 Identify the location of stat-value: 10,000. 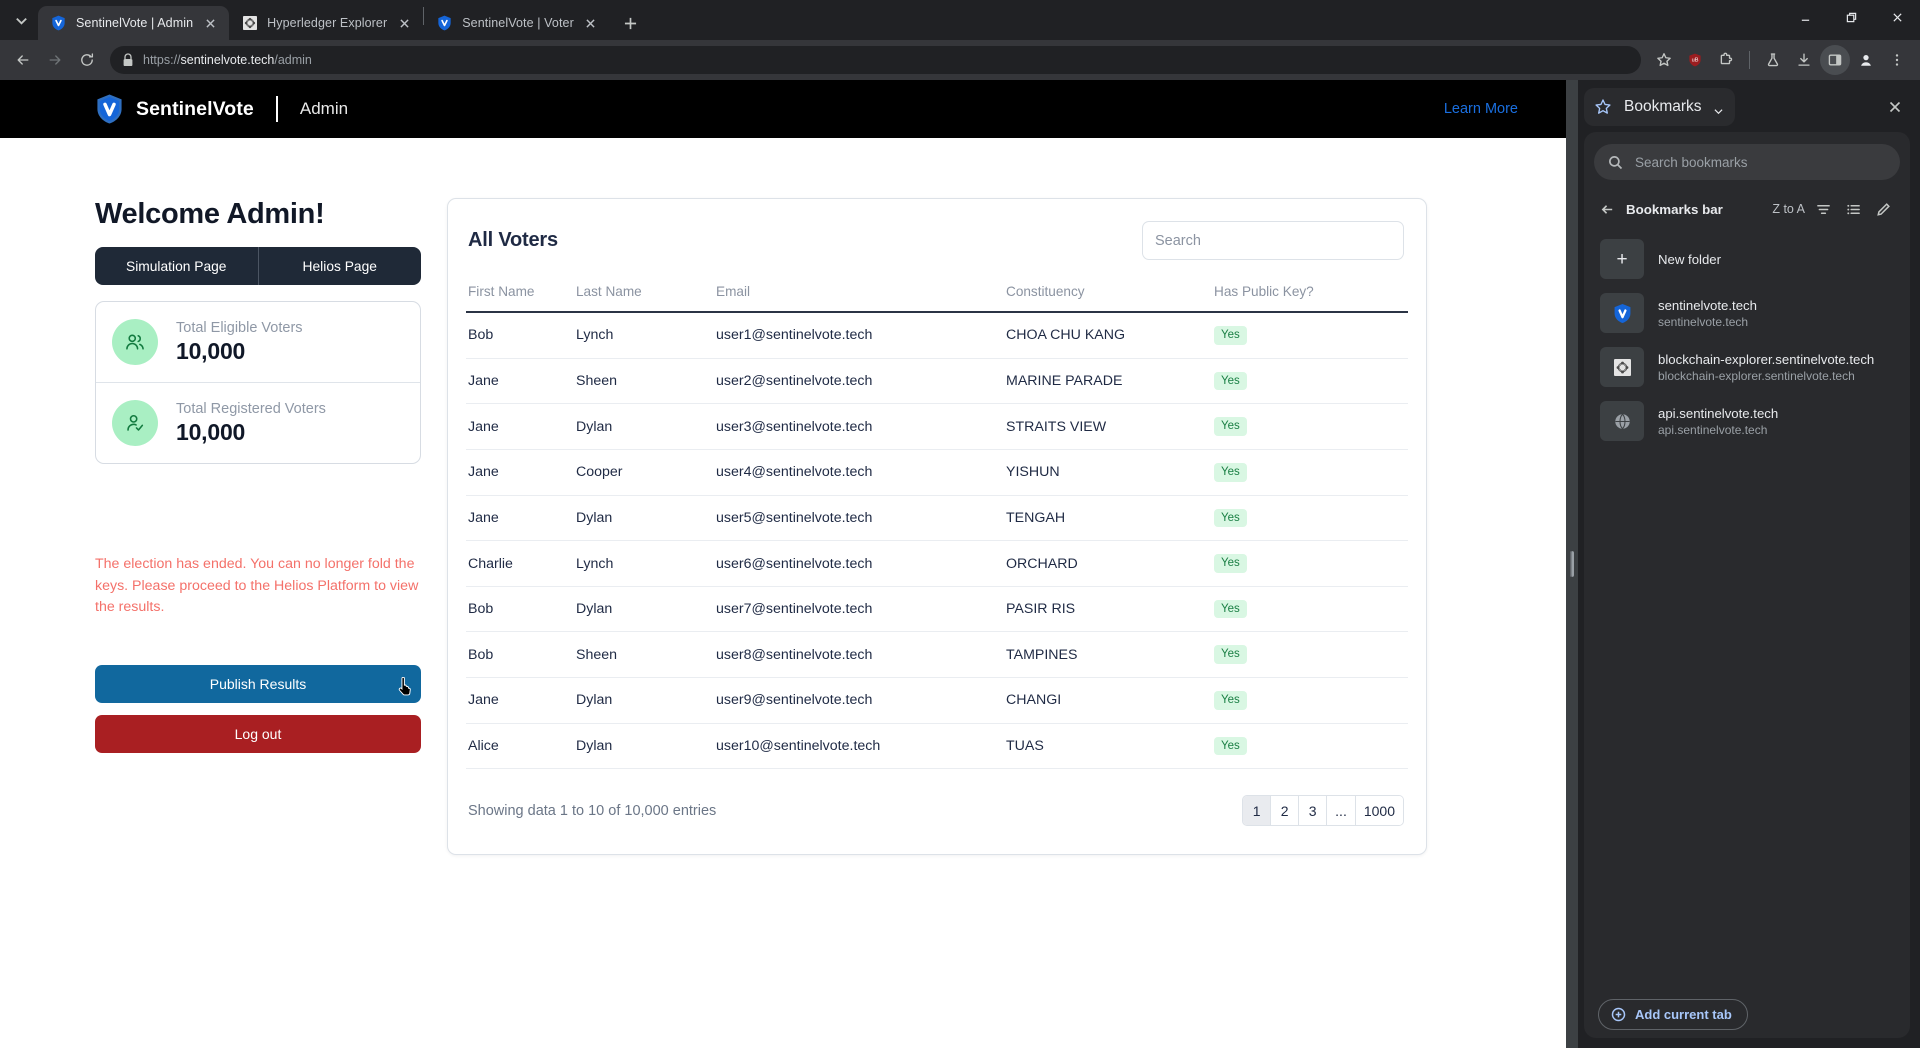
(211, 432).